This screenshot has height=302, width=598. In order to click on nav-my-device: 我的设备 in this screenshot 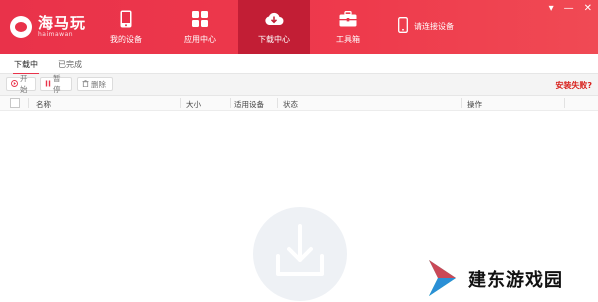, I will do `click(126, 27)`.